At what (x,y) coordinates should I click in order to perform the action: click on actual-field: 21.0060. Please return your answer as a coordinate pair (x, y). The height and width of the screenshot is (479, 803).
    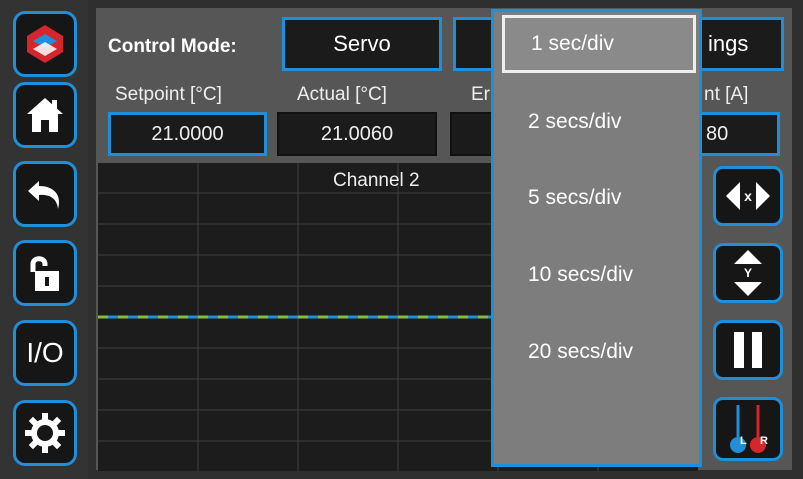
    Looking at the image, I should click on (357, 134).